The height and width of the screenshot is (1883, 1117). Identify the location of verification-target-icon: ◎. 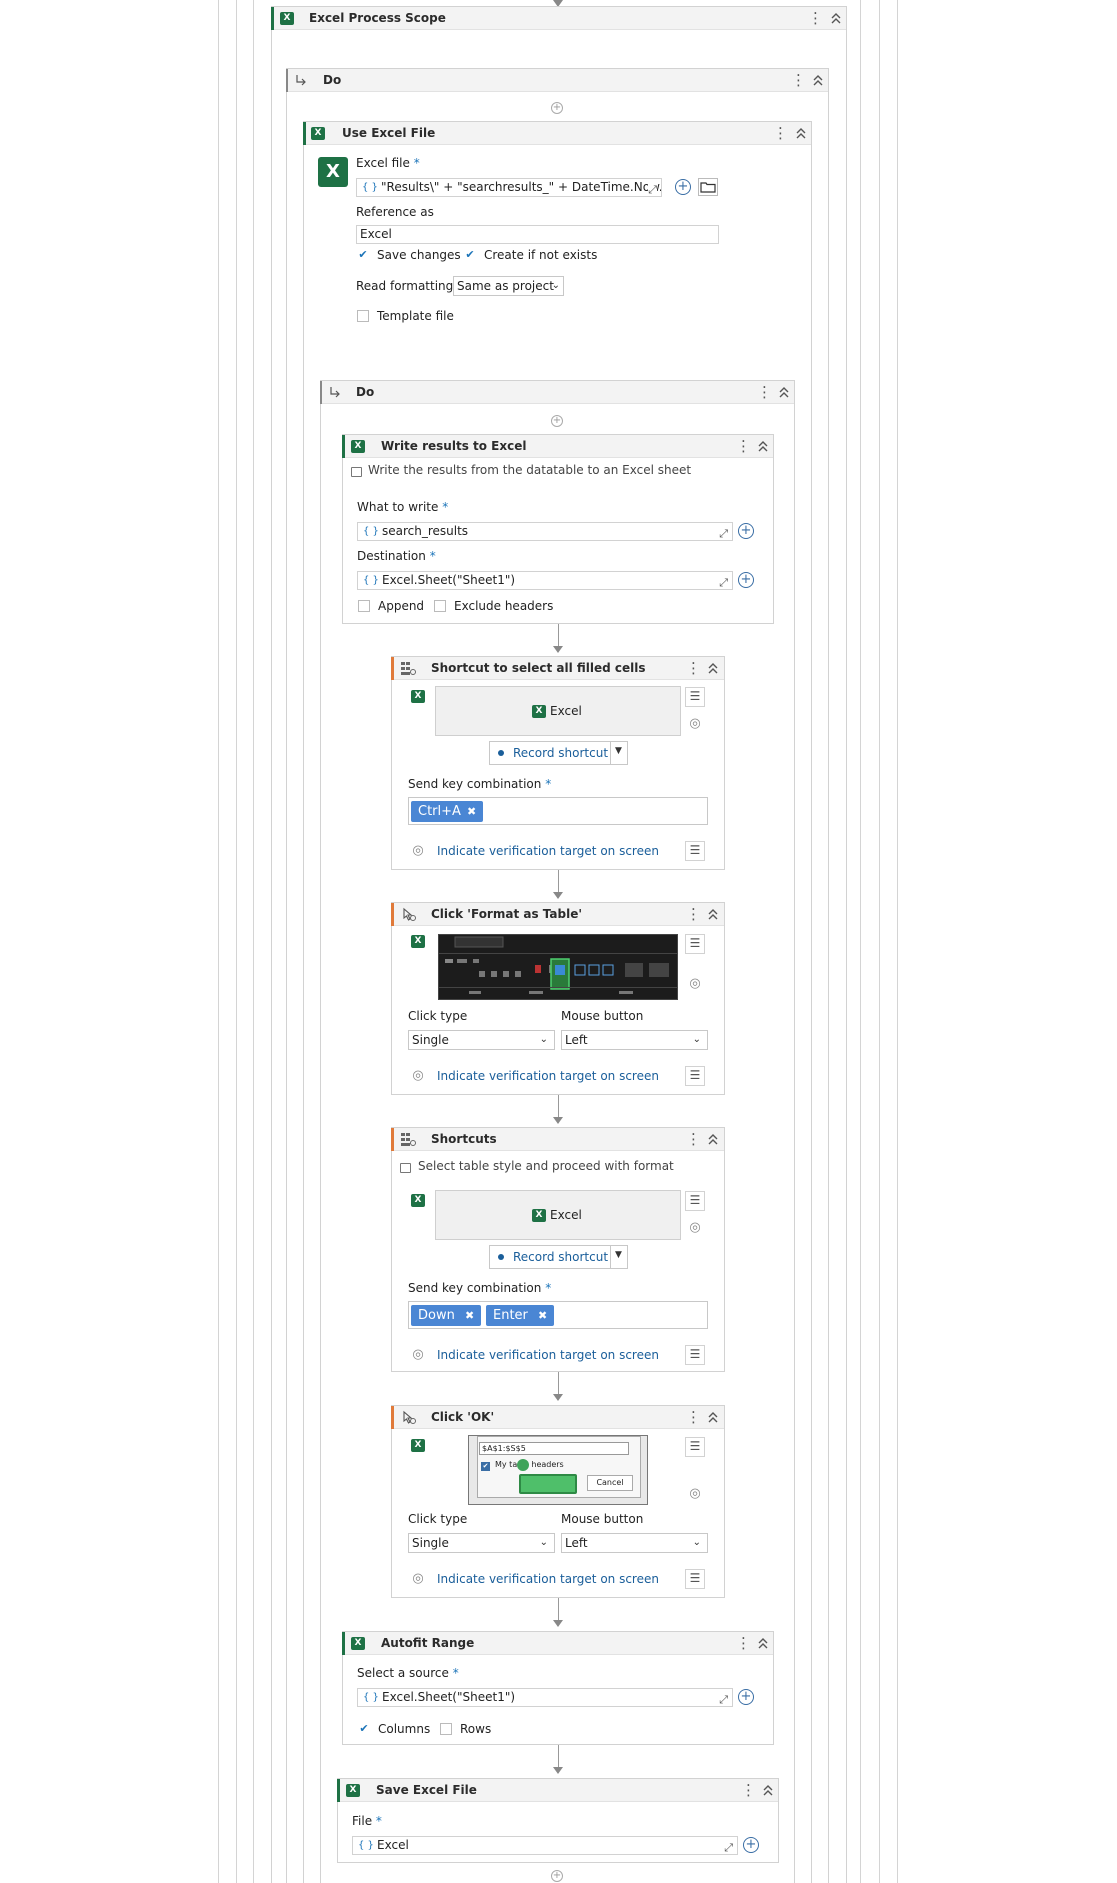
(418, 1075).